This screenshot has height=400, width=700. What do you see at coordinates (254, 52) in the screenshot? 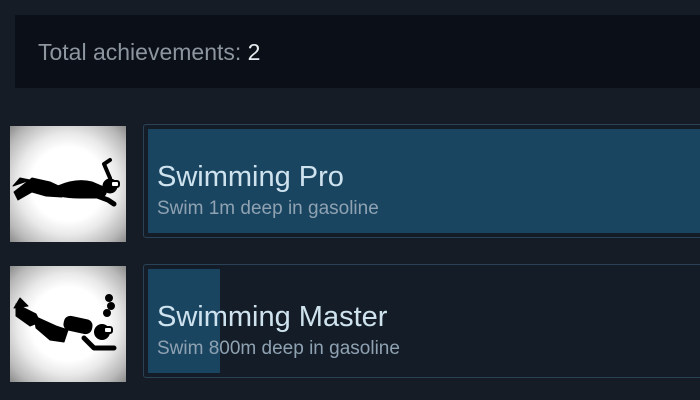
I see `total-achievements-count: 2` at bounding box center [254, 52].